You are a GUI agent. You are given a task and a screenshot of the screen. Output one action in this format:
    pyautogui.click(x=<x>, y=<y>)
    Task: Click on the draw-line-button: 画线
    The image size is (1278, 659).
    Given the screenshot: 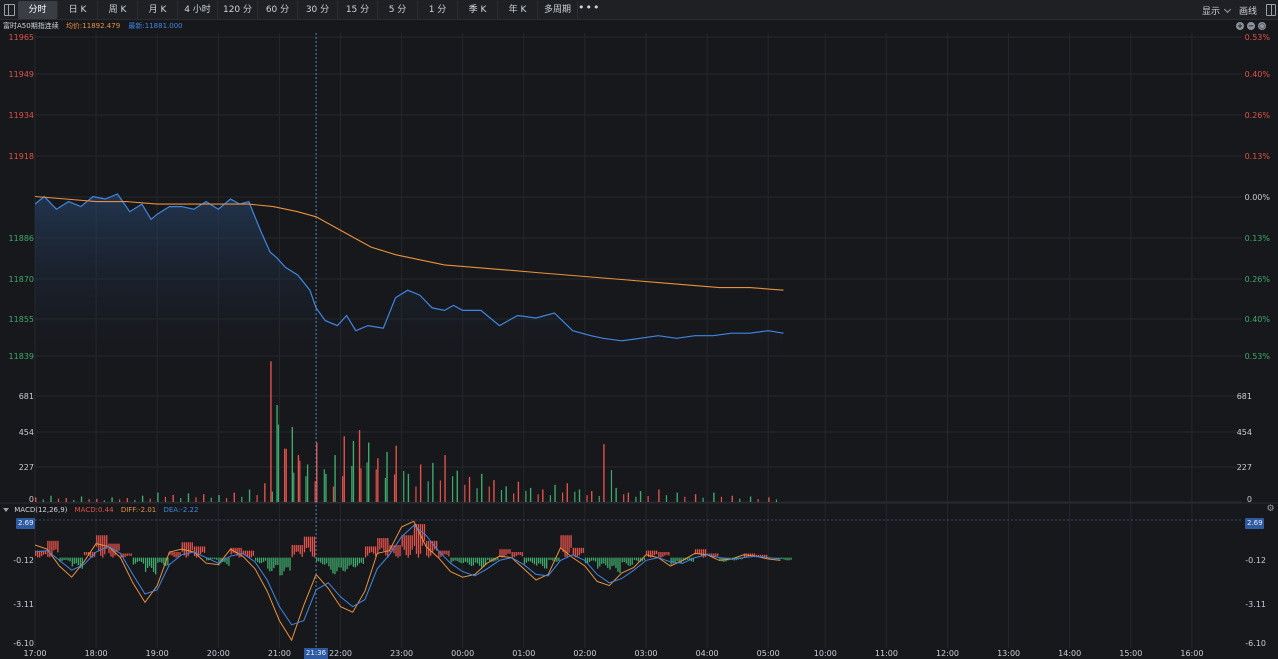 What is the action you would take?
    pyautogui.click(x=1248, y=10)
    